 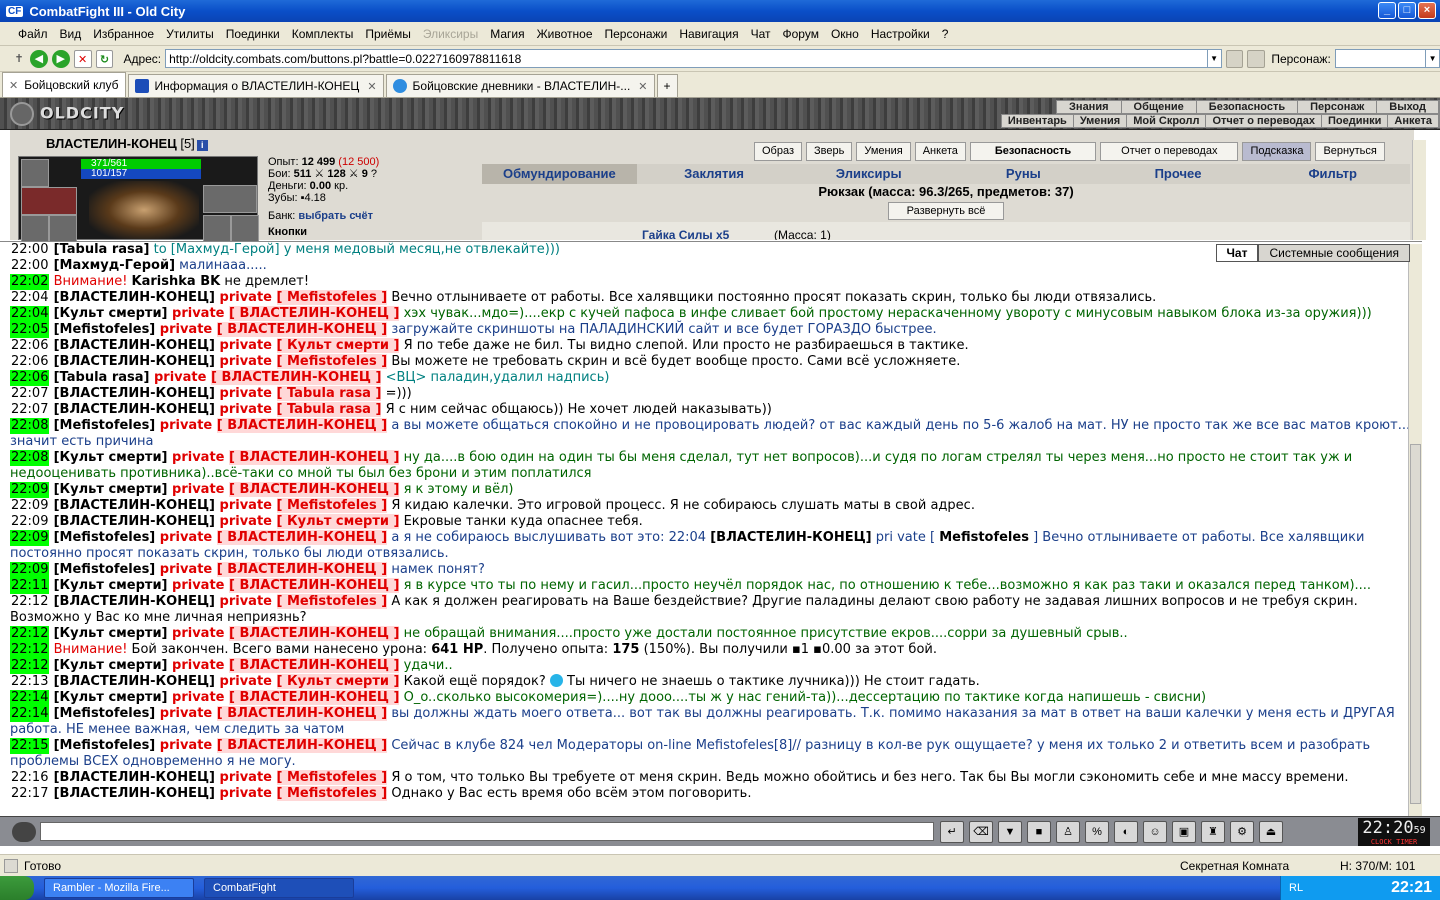 What do you see at coordinates (38, 58) in the screenshot?
I see `back-button: ◀` at bounding box center [38, 58].